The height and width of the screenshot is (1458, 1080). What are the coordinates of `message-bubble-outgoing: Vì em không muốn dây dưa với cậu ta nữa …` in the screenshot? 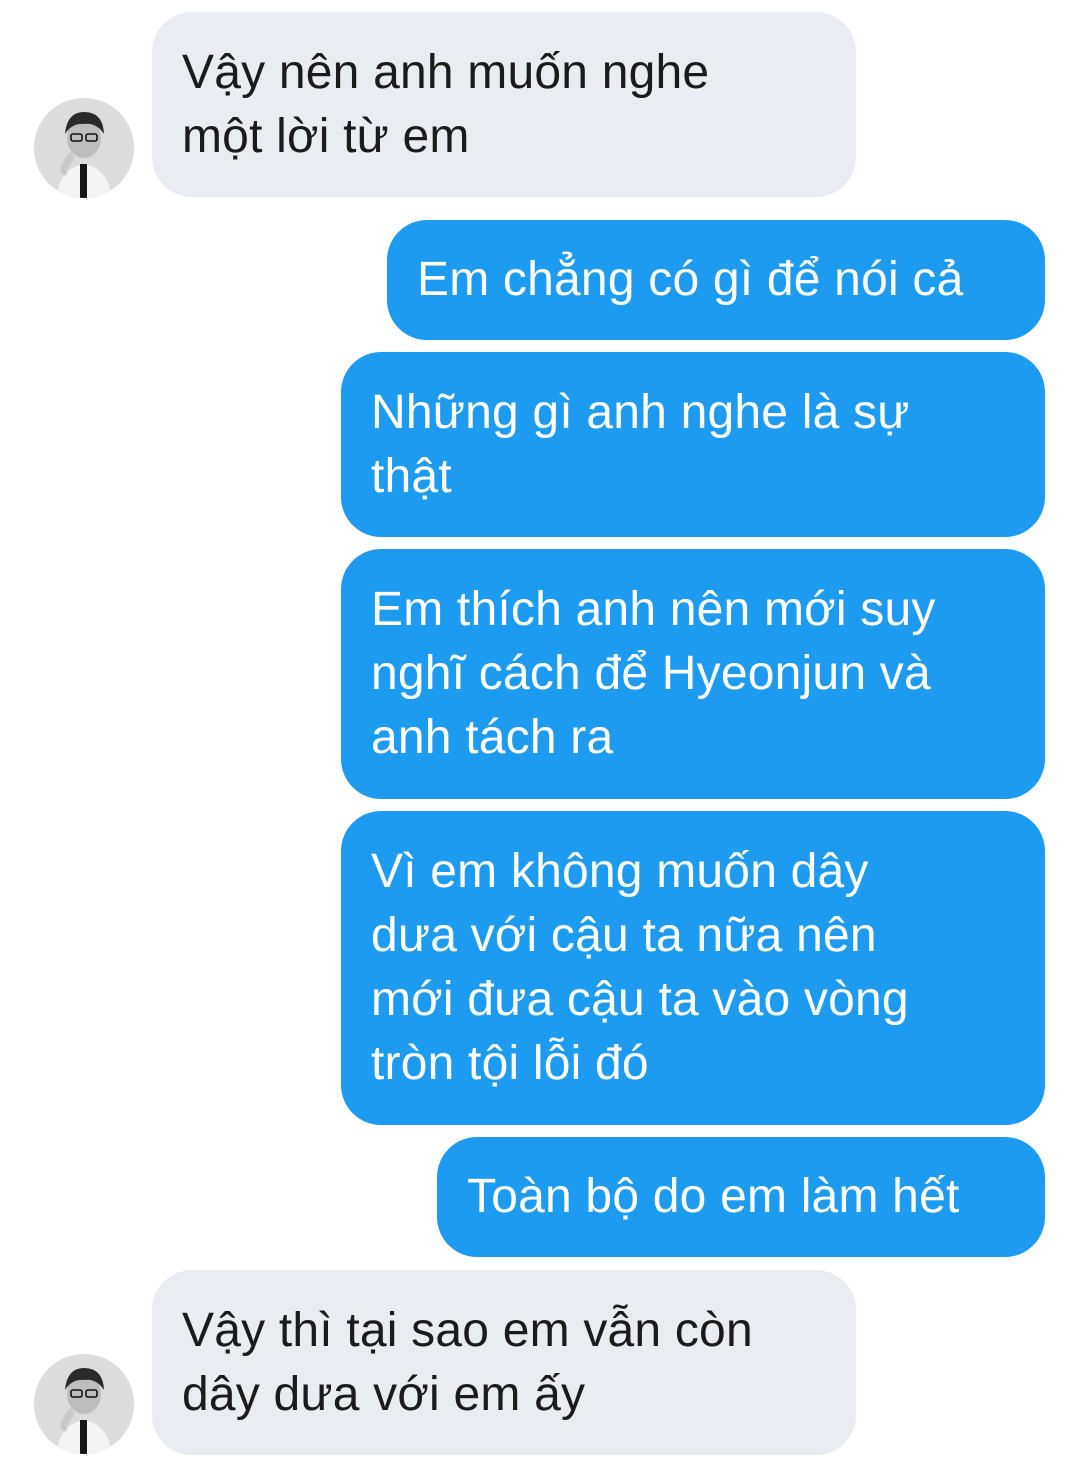 It's located at (693, 968).